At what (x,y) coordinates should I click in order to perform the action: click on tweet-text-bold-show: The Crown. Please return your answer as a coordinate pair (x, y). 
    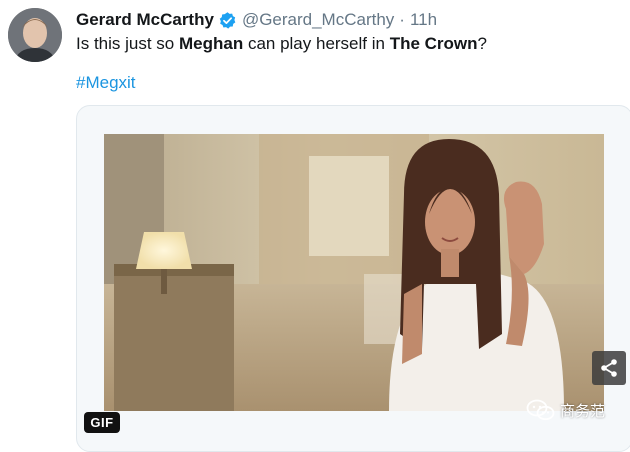
    Looking at the image, I should click on (433, 43).